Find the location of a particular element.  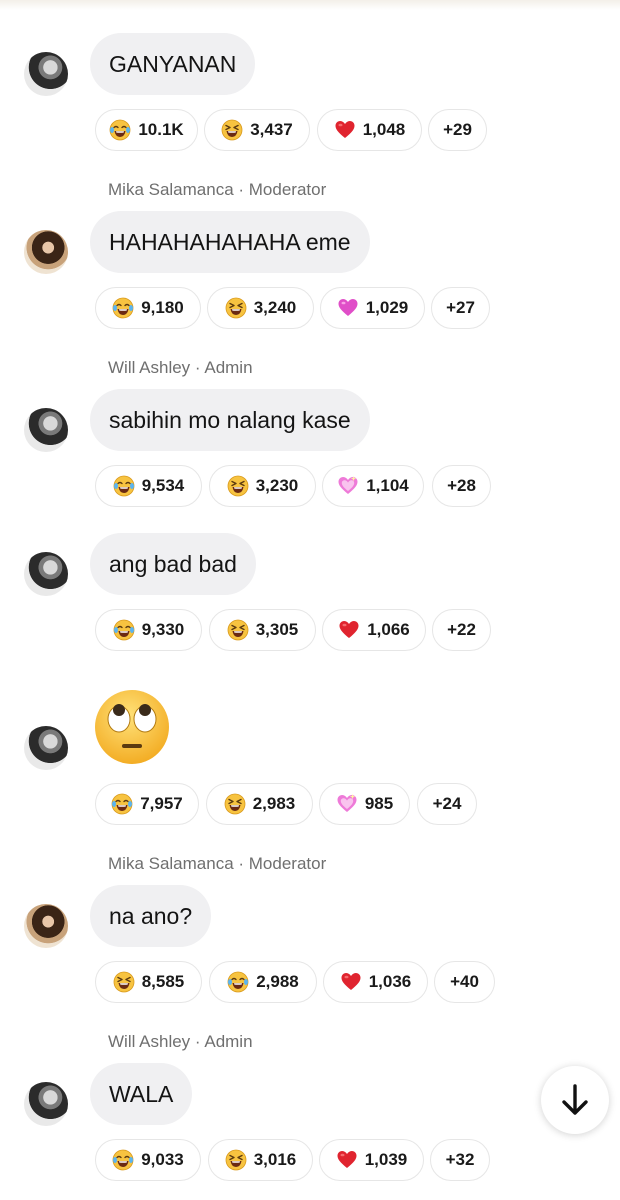

reaction-count: 1,036 is located at coordinates (390, 981).